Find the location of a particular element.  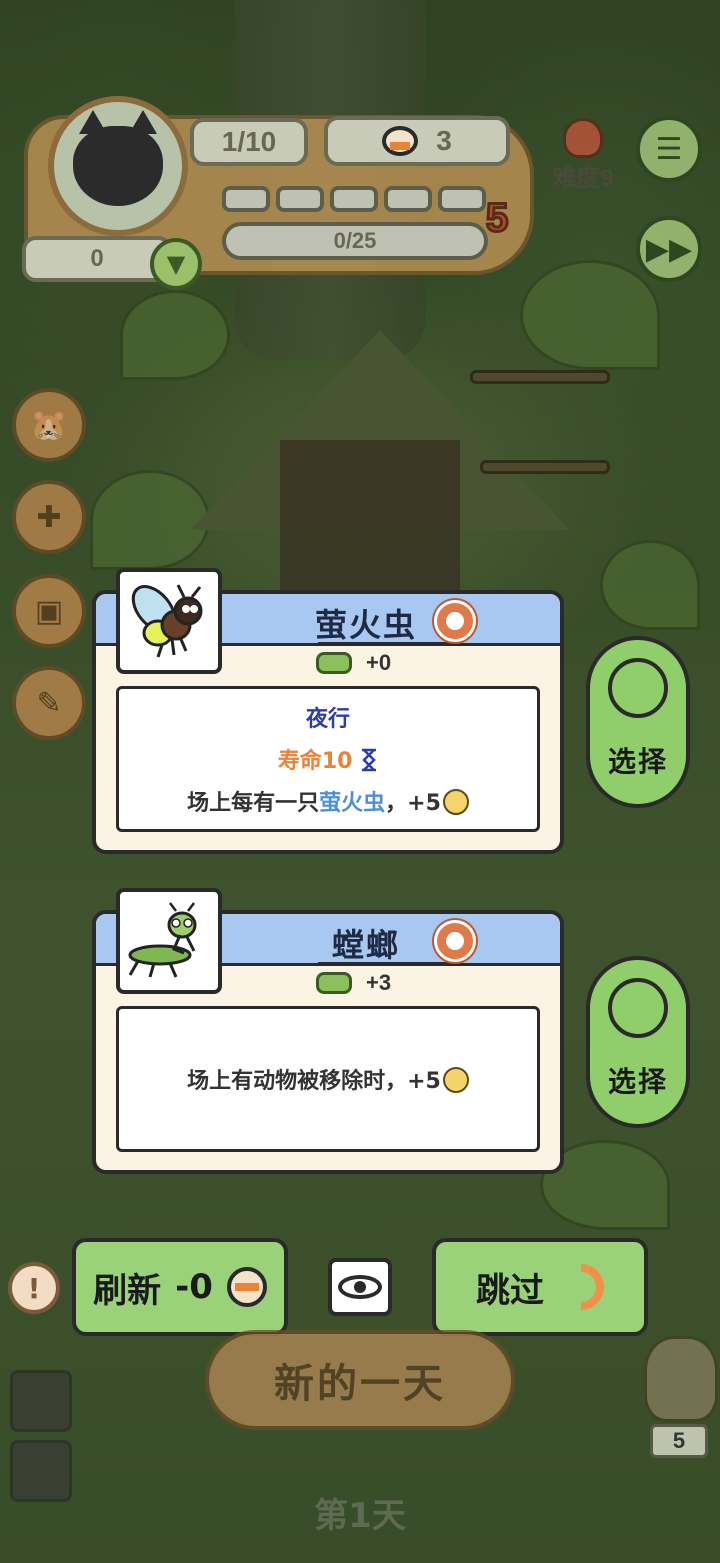

difficulty-indicator: 难度9 is located at coordinates (583, 155).